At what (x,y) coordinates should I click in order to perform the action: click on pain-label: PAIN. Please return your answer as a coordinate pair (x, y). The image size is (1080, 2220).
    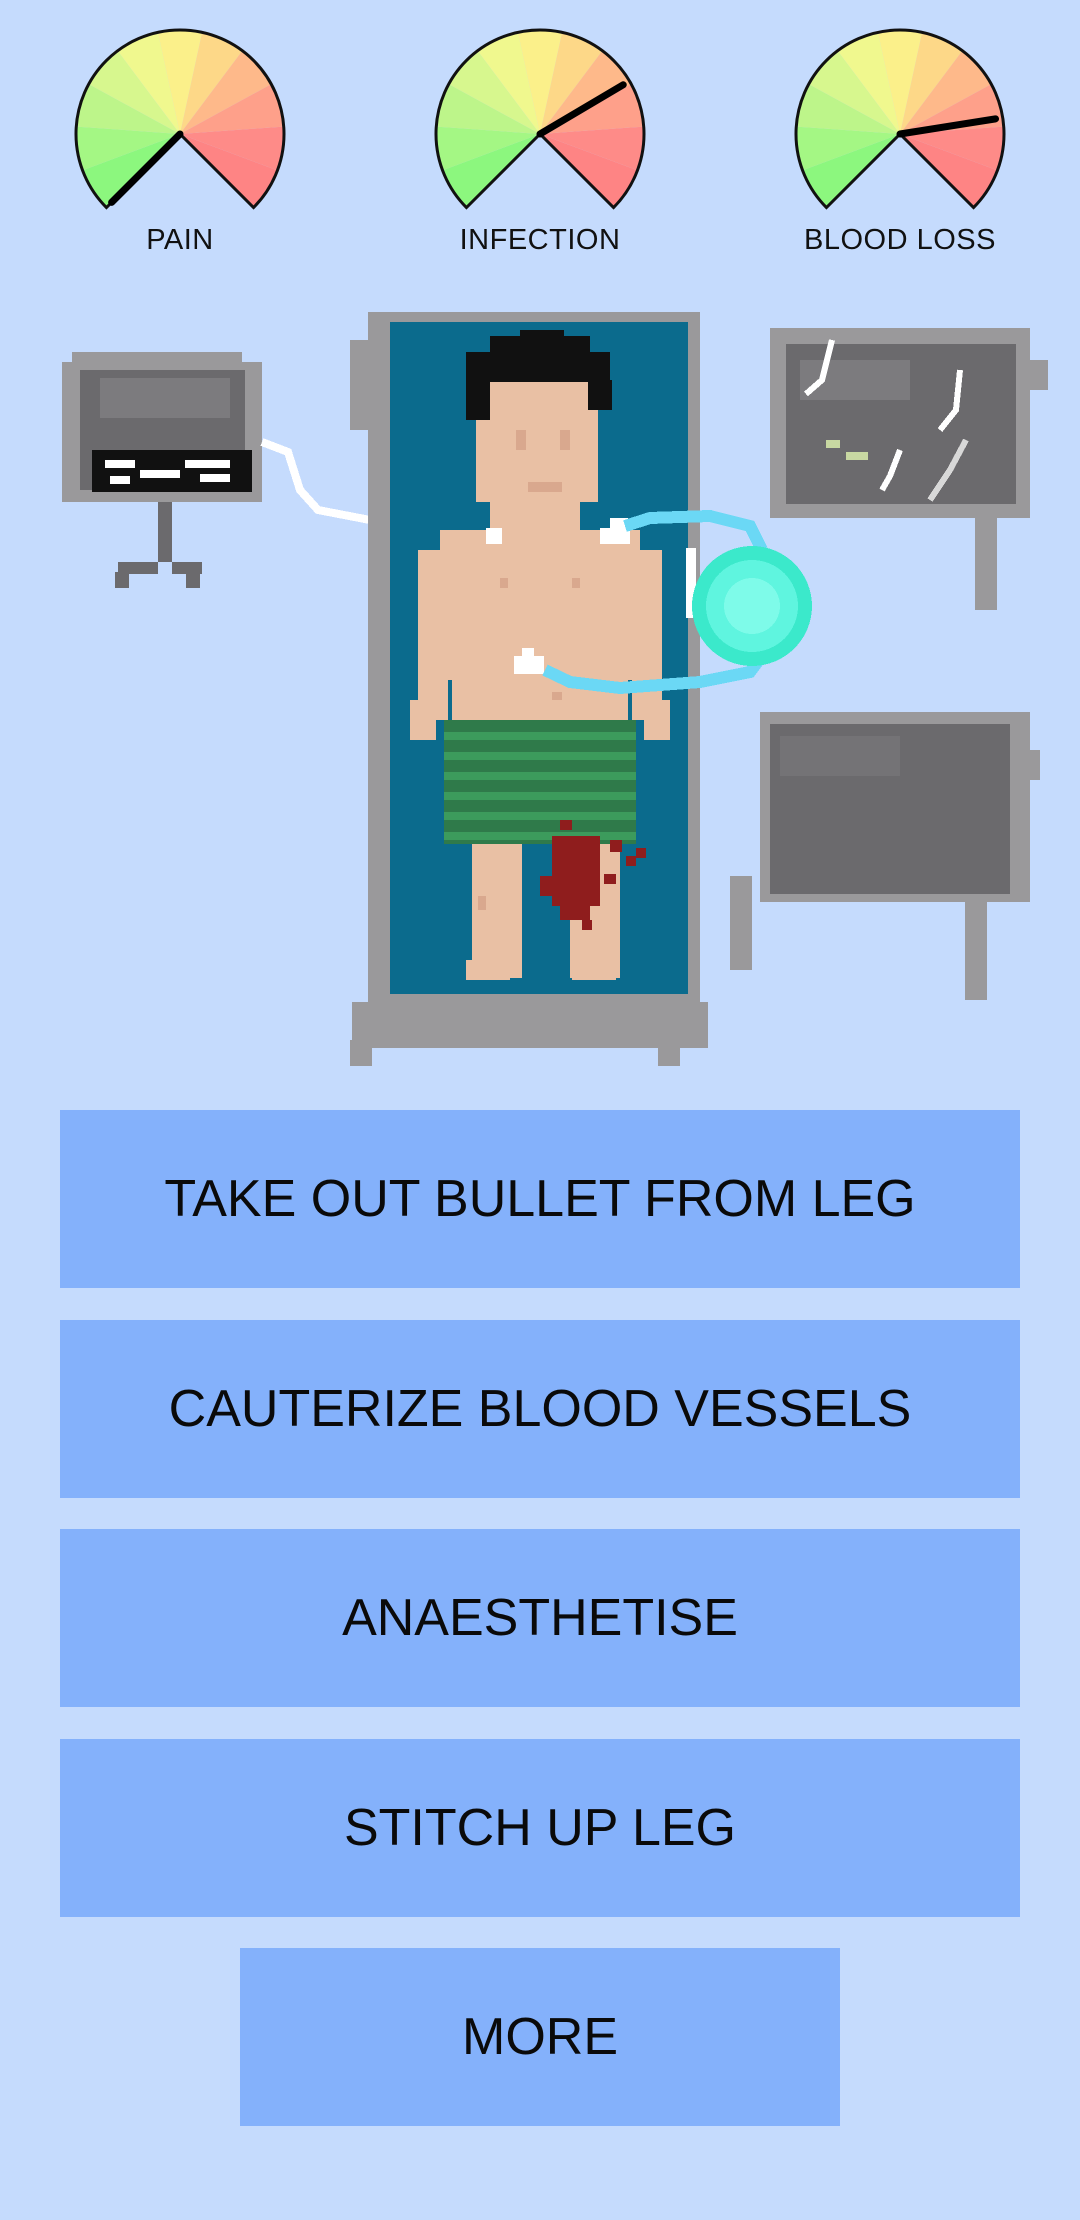
    Looking at the image, I should click on (180, 240).